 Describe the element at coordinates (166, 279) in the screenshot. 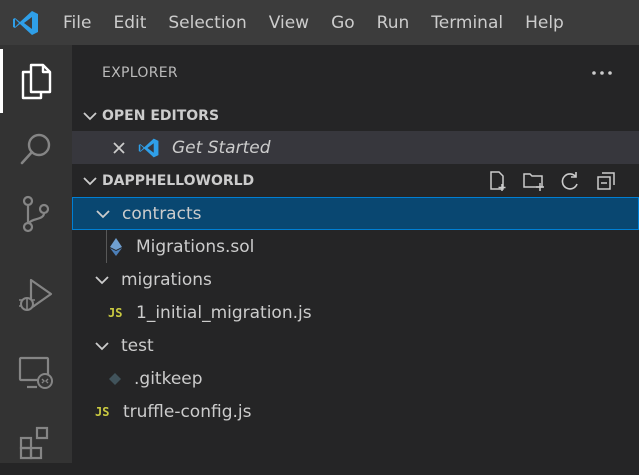

I see `tree-label: migrations` at that location.